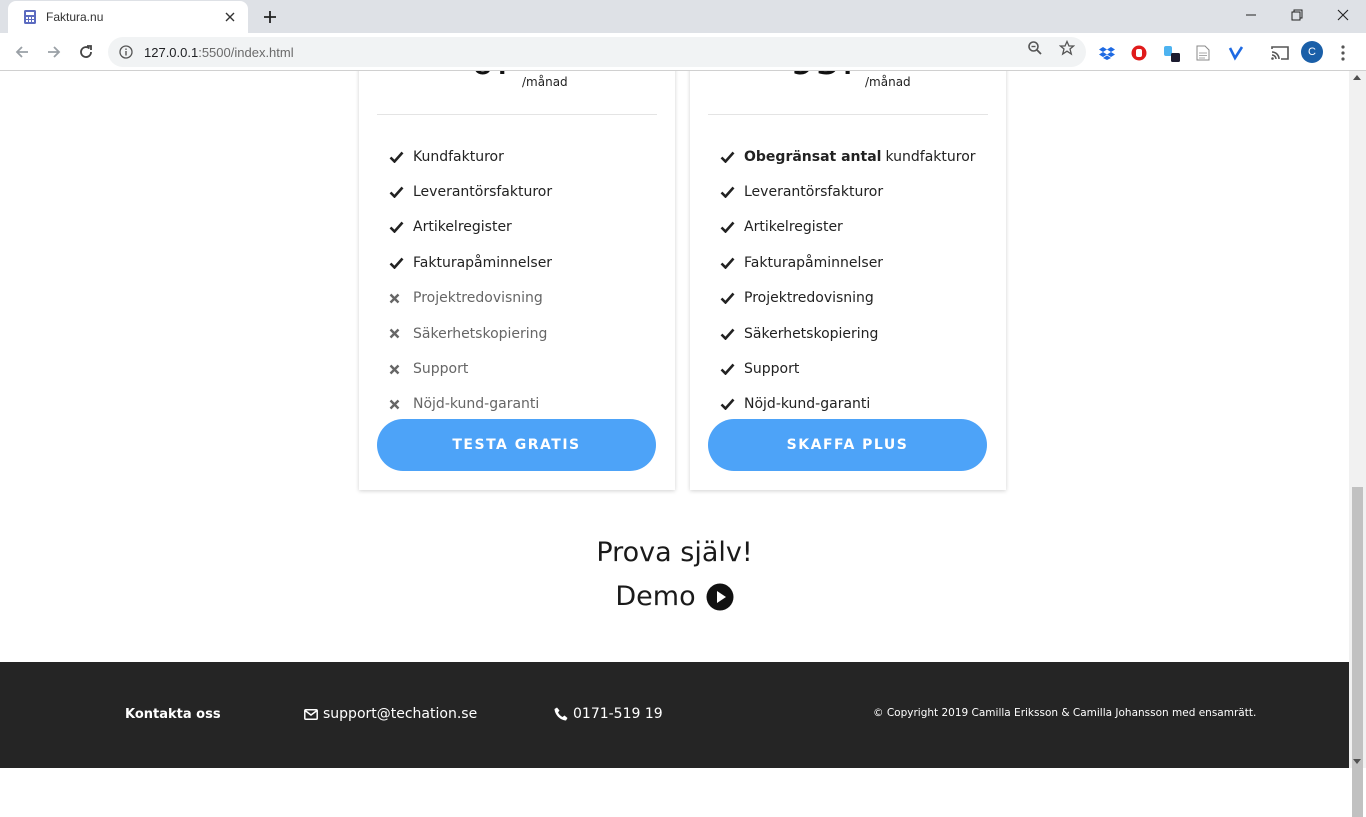 The height and width of the screenshot is (817, 1366). Describe the element at coordinates (30, 17) in the screenshot. I see `calculator-icon` at that location.